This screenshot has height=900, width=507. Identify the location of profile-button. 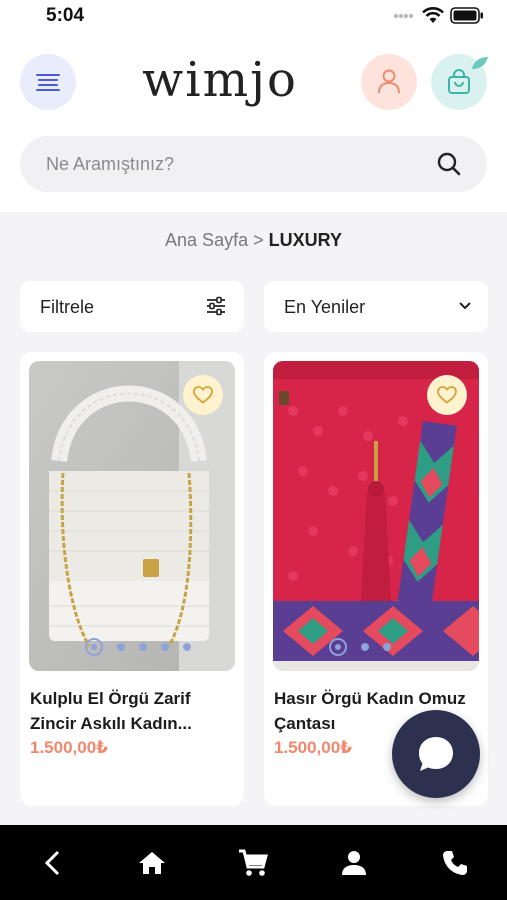
(354, 863).